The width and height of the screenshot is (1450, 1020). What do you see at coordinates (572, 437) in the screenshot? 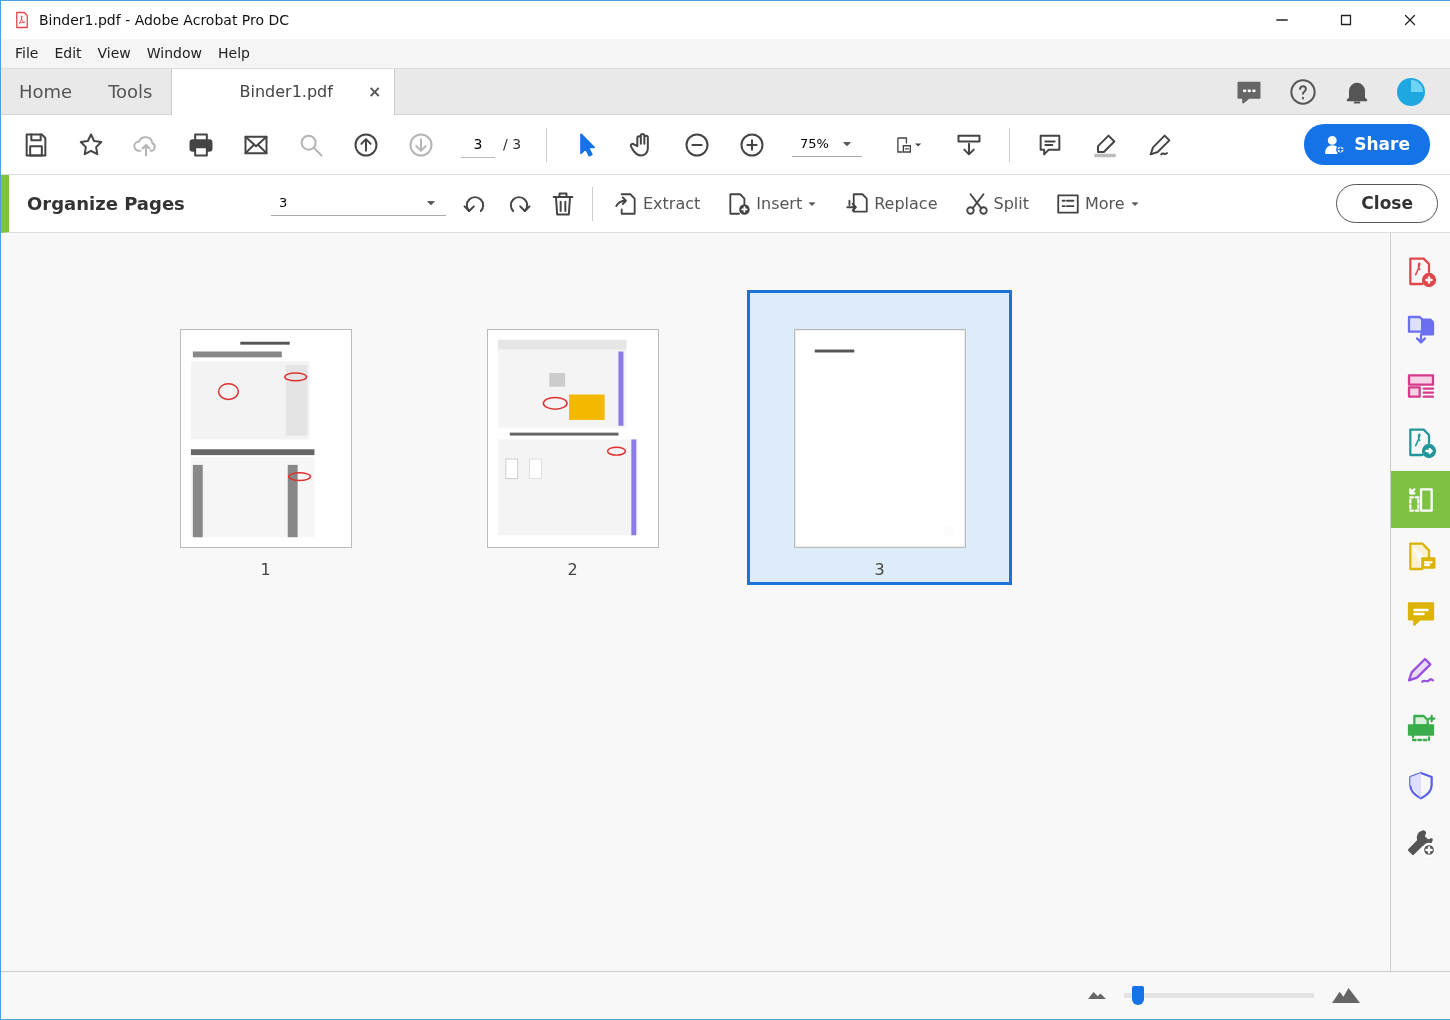
I see `page-thumbnail: 2` at bounding box center [572, 437].